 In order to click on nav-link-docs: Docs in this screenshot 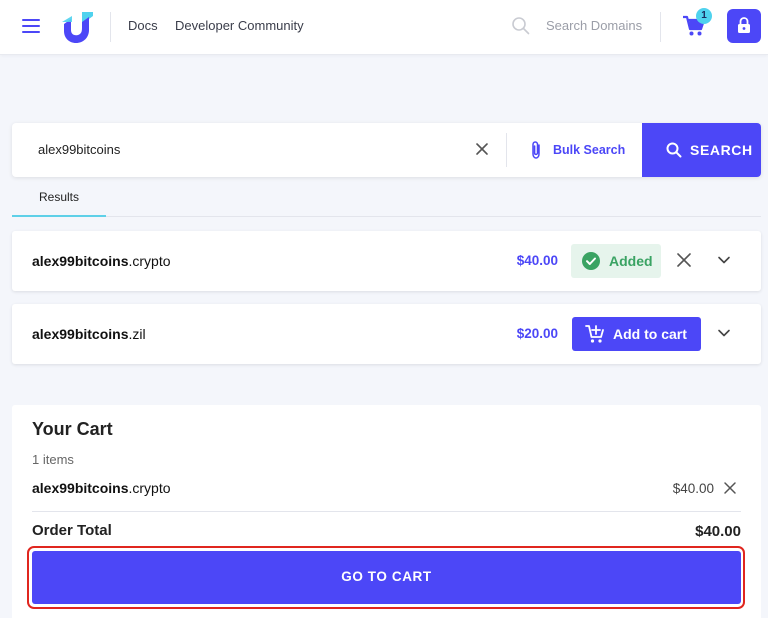, I will do `click(143, 25)`.